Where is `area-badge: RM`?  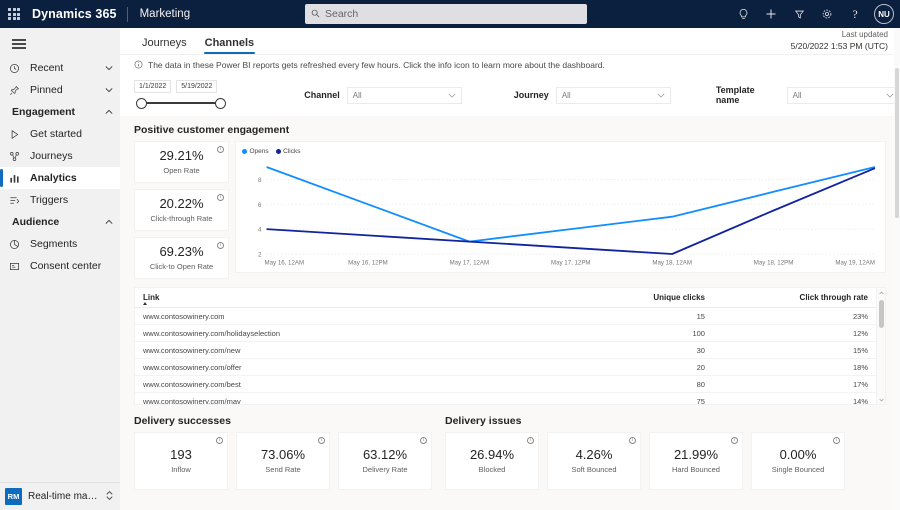
area-badge: RM is located at coordinates (13, 496).